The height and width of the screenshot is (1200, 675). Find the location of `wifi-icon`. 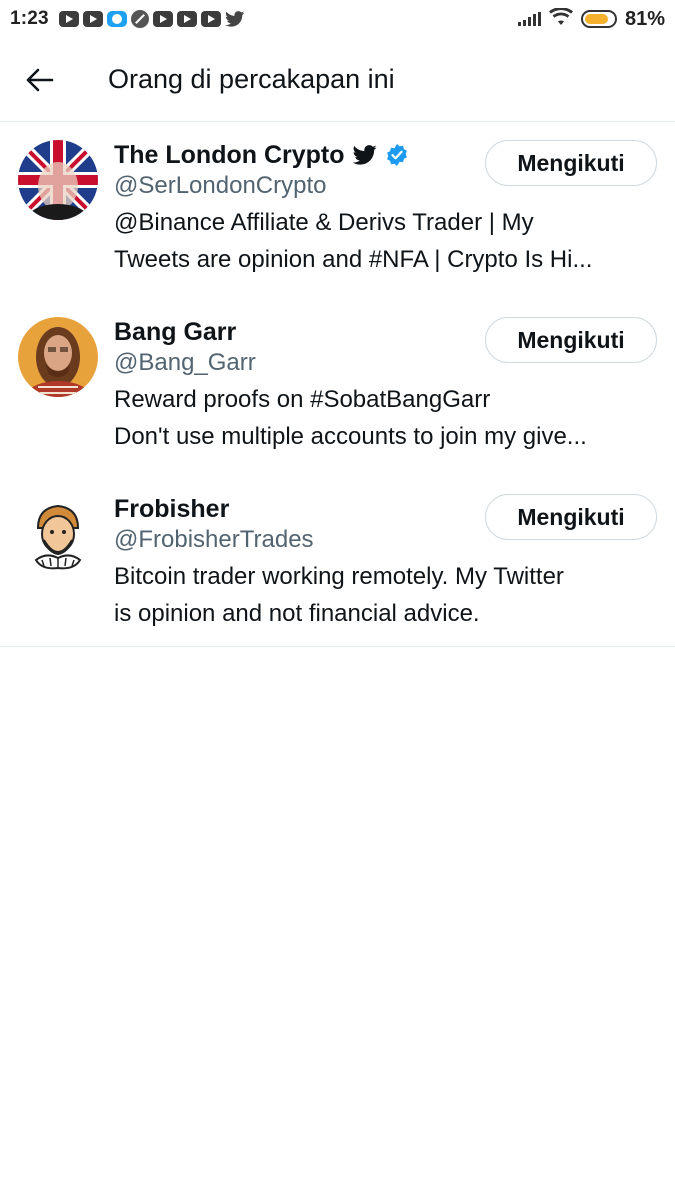

wifi-icon is located at coordinates (560, 18).